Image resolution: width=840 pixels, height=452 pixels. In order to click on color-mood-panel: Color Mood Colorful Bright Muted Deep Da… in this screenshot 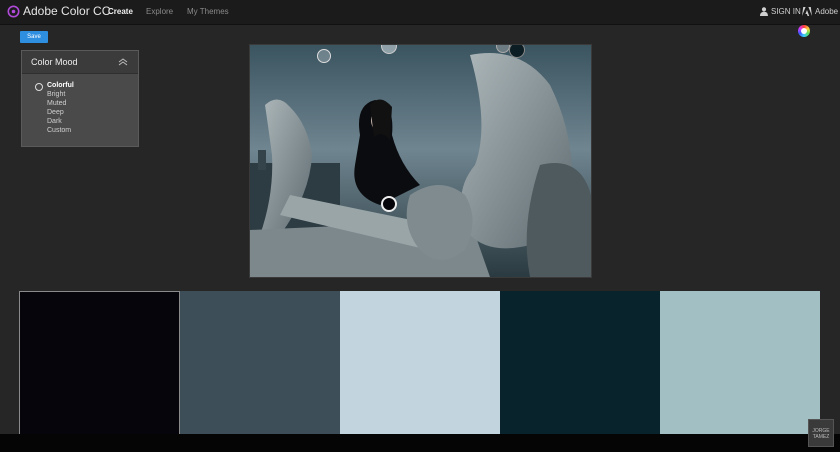, I will do `click(80, 98)`.